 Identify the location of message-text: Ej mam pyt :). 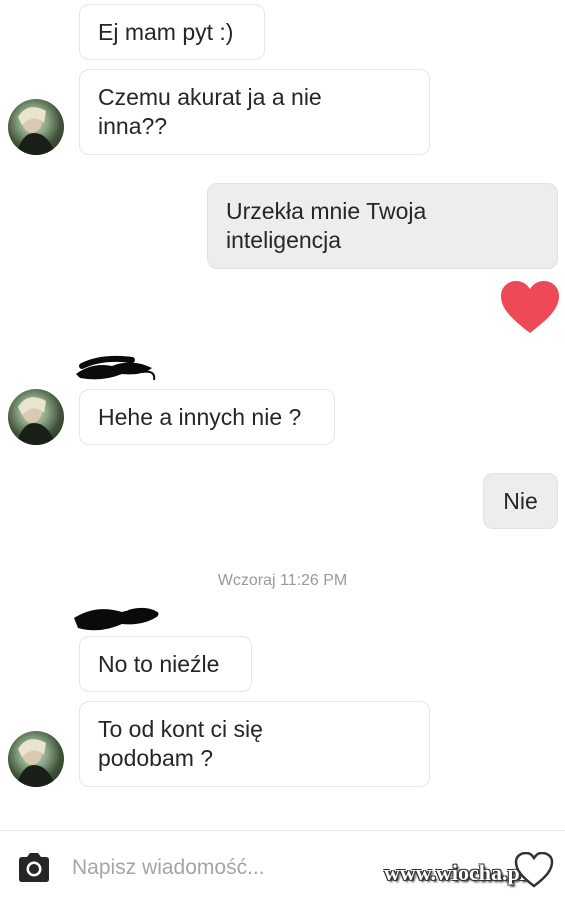
(166, 31).